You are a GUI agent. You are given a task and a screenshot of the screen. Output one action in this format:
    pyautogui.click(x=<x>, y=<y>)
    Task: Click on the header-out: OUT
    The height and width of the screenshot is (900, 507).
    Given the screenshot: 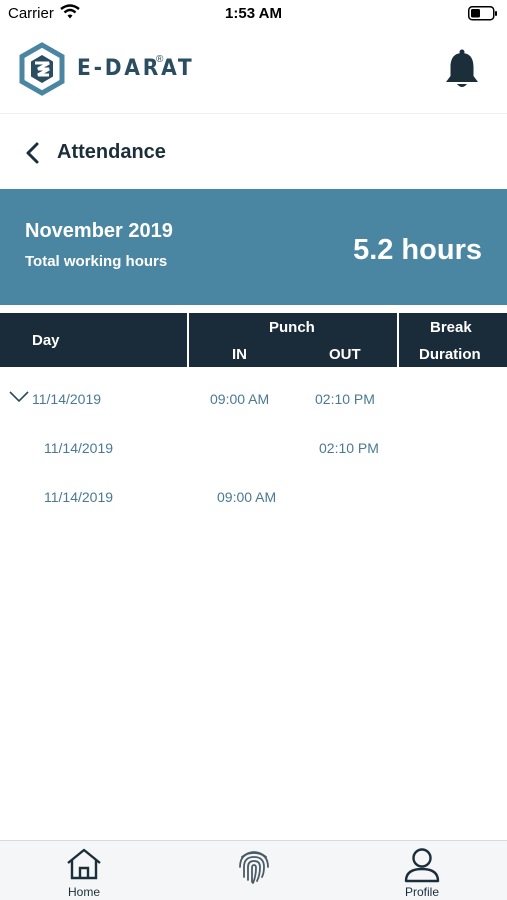 What is the action you would take?
    pyautogui.click(x=345, y=354)
    